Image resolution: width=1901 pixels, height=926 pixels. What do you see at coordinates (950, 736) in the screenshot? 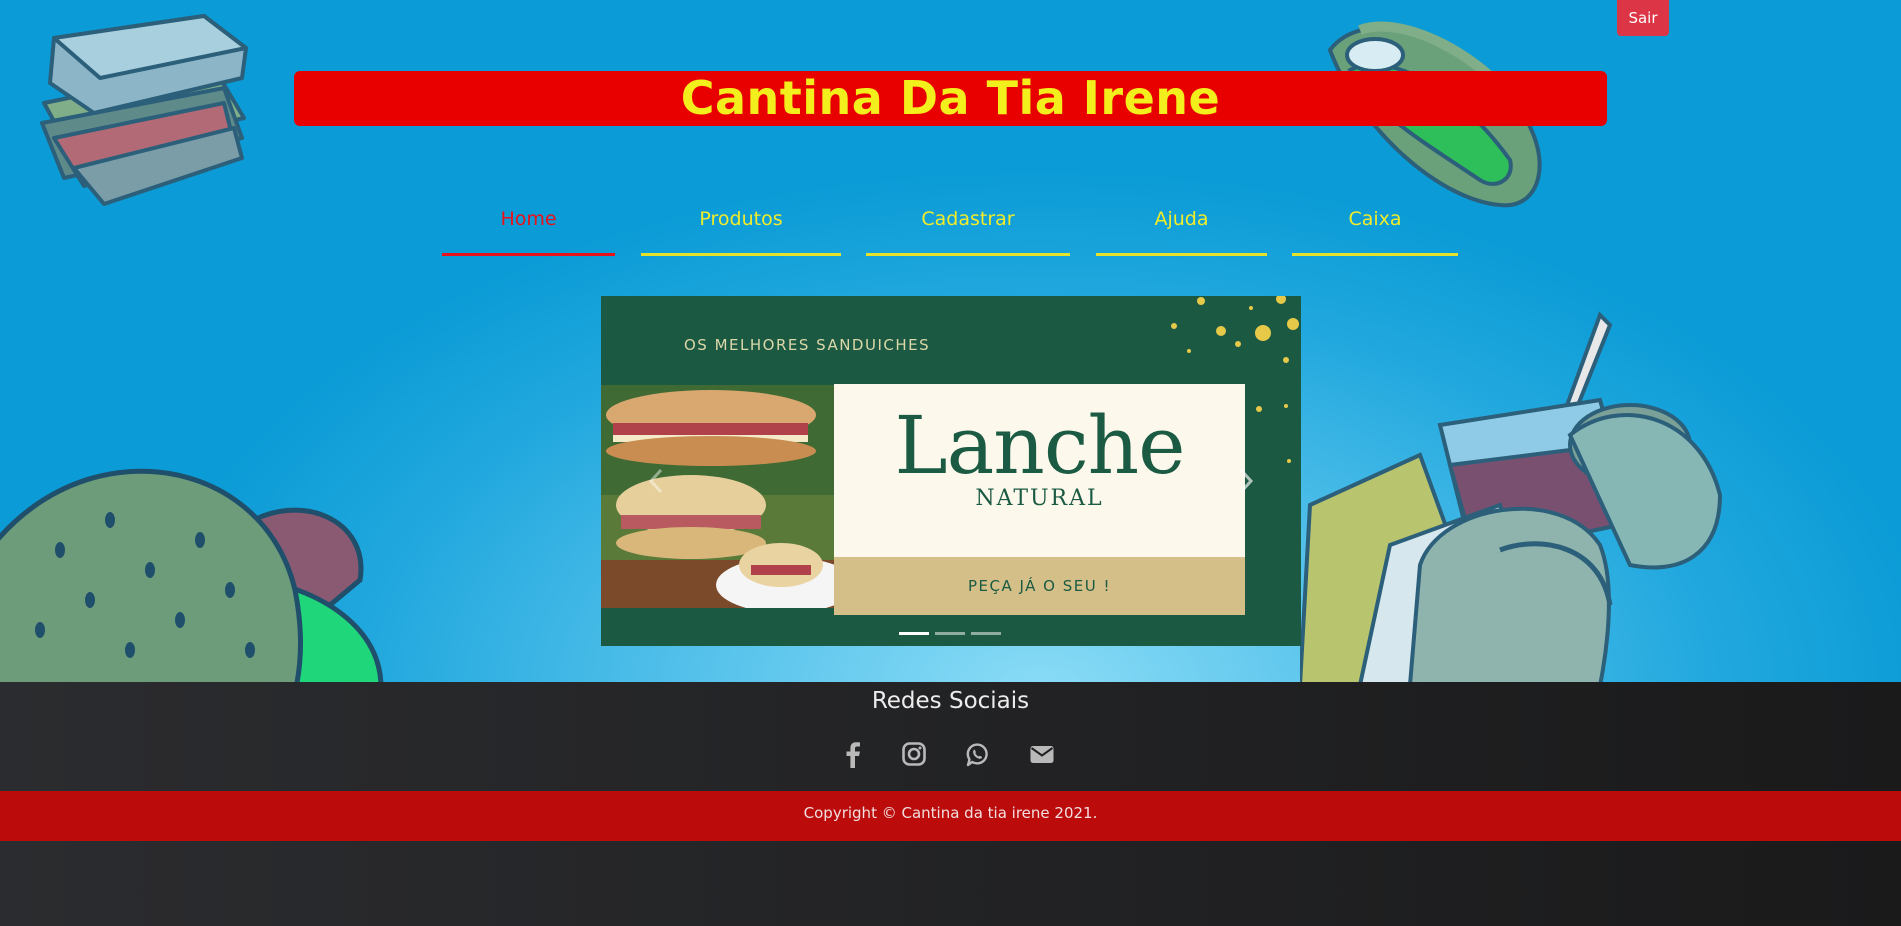
I see `social-section: Redes Sociais` at bounding box center [950, 736].